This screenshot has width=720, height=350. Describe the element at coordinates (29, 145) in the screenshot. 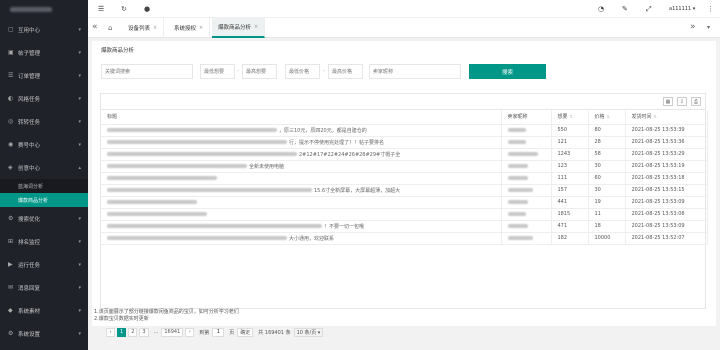

I see `sidebar-item-label: 赛号中心` at that location.